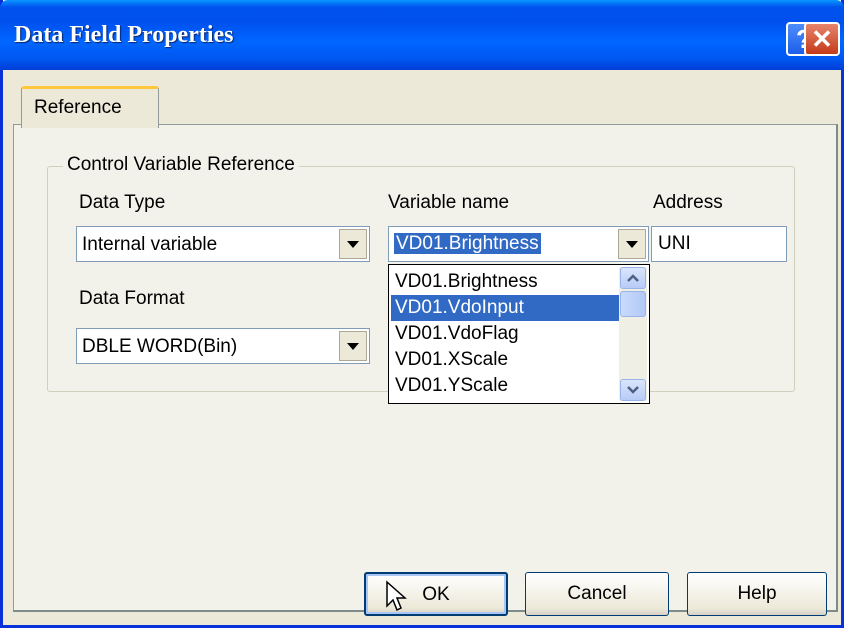  I want to click on data-type-value: Internal variable, so click(150, 244).